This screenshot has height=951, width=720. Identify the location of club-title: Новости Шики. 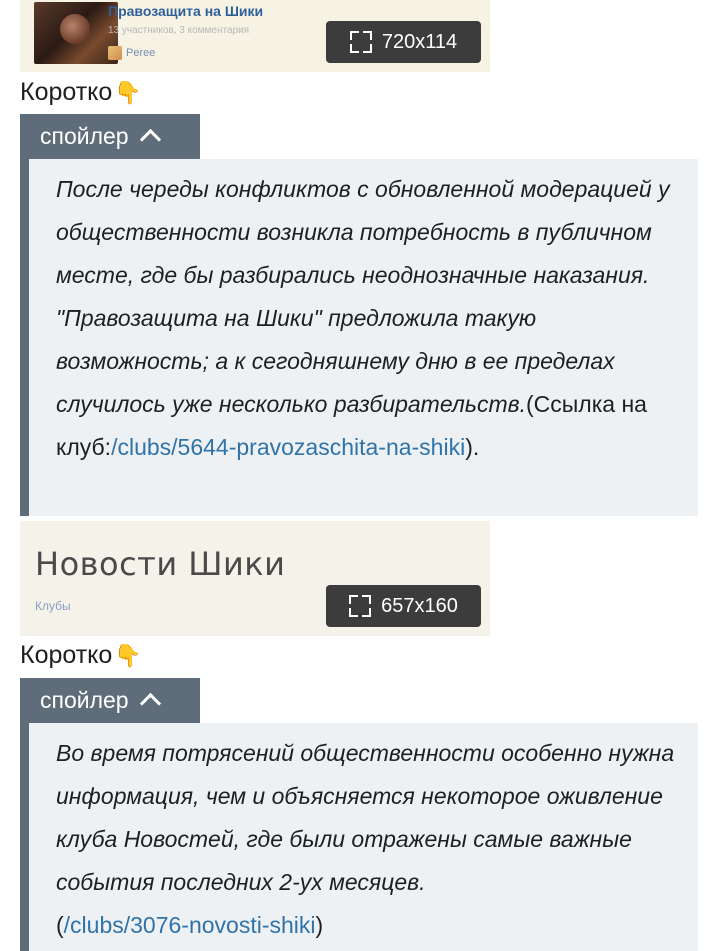
(160, 564).